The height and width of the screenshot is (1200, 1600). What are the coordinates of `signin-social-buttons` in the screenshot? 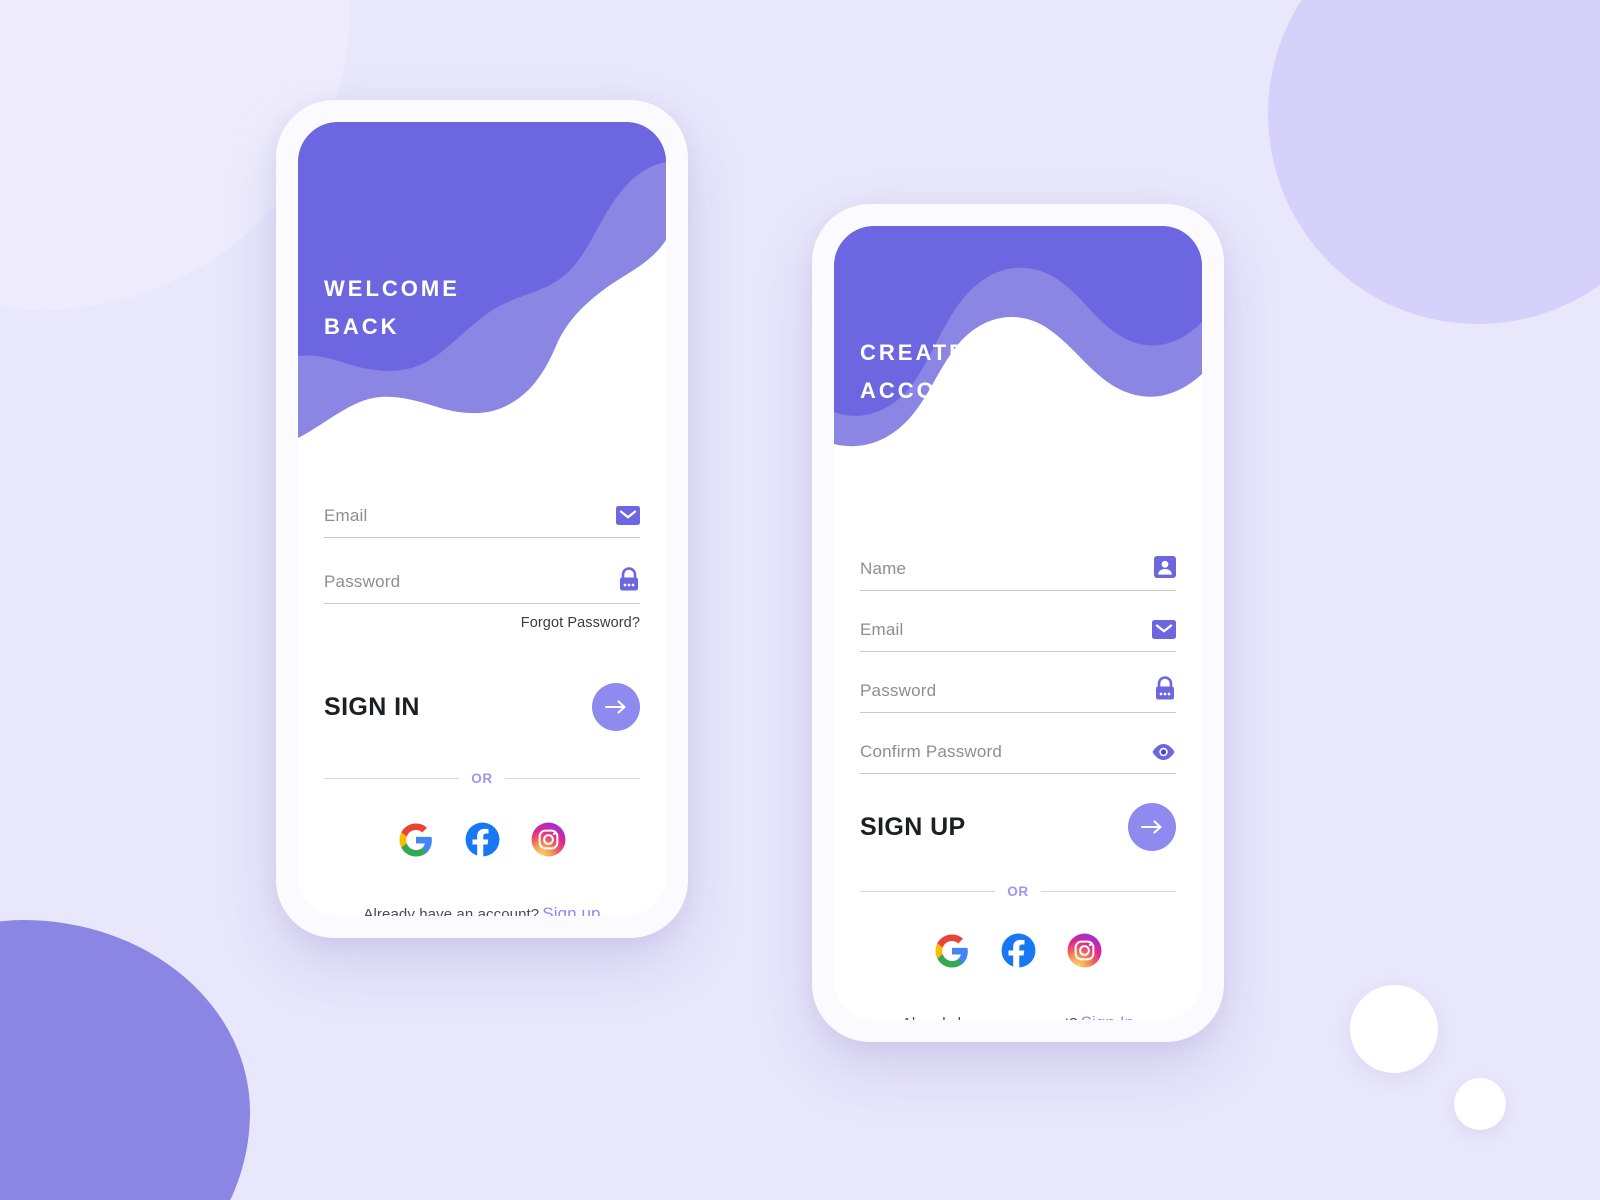 It's located at (482, 841).